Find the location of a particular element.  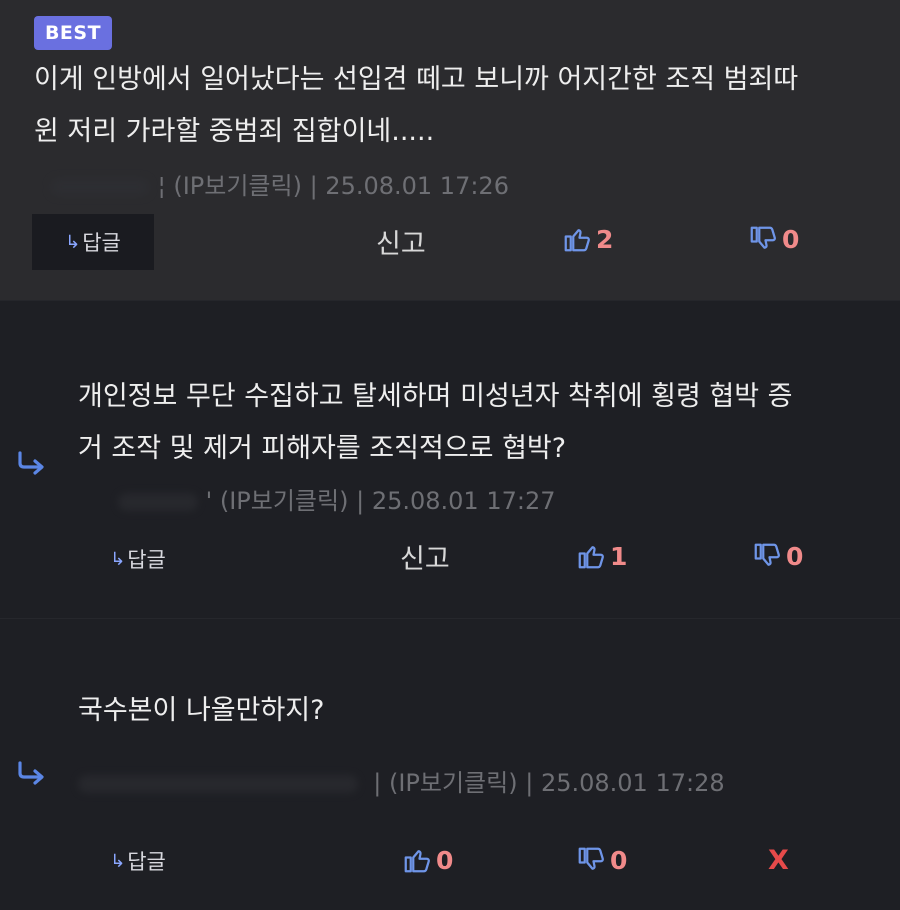

comment-meta: ¦ (IP보기클릭) | 25.08.01 17:26 is located at coordinates (279, 183).